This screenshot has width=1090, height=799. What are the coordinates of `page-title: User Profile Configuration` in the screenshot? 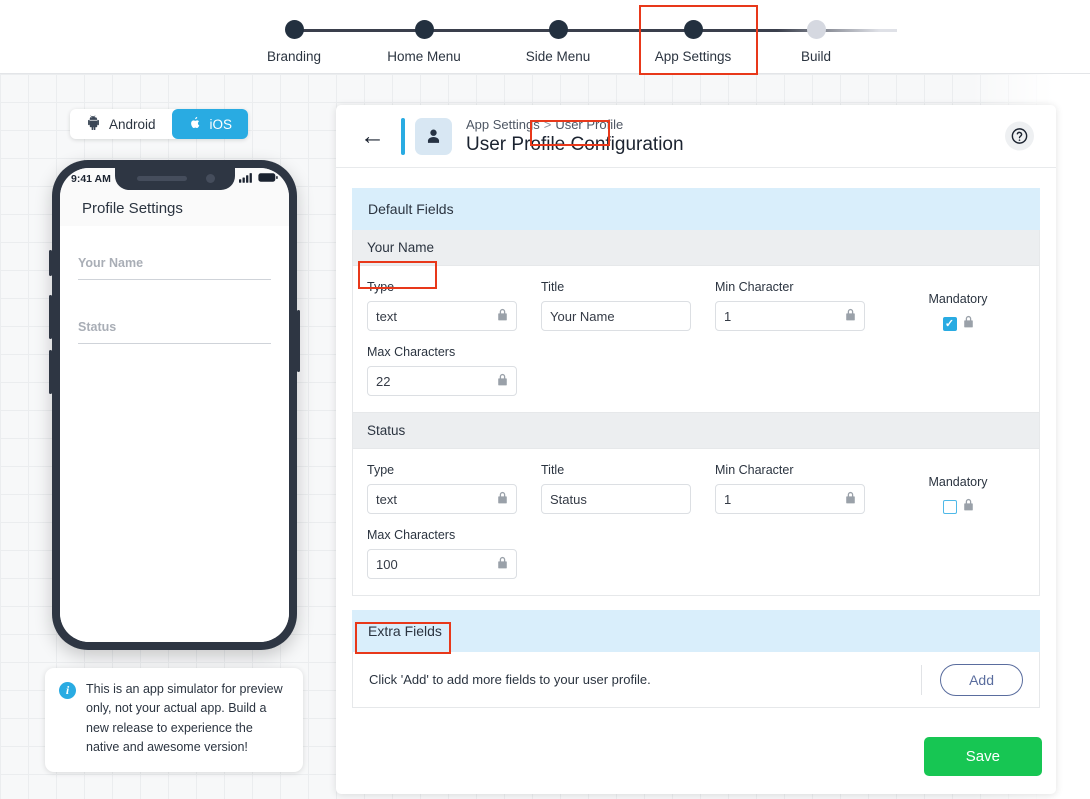 It's located at (575, 144).